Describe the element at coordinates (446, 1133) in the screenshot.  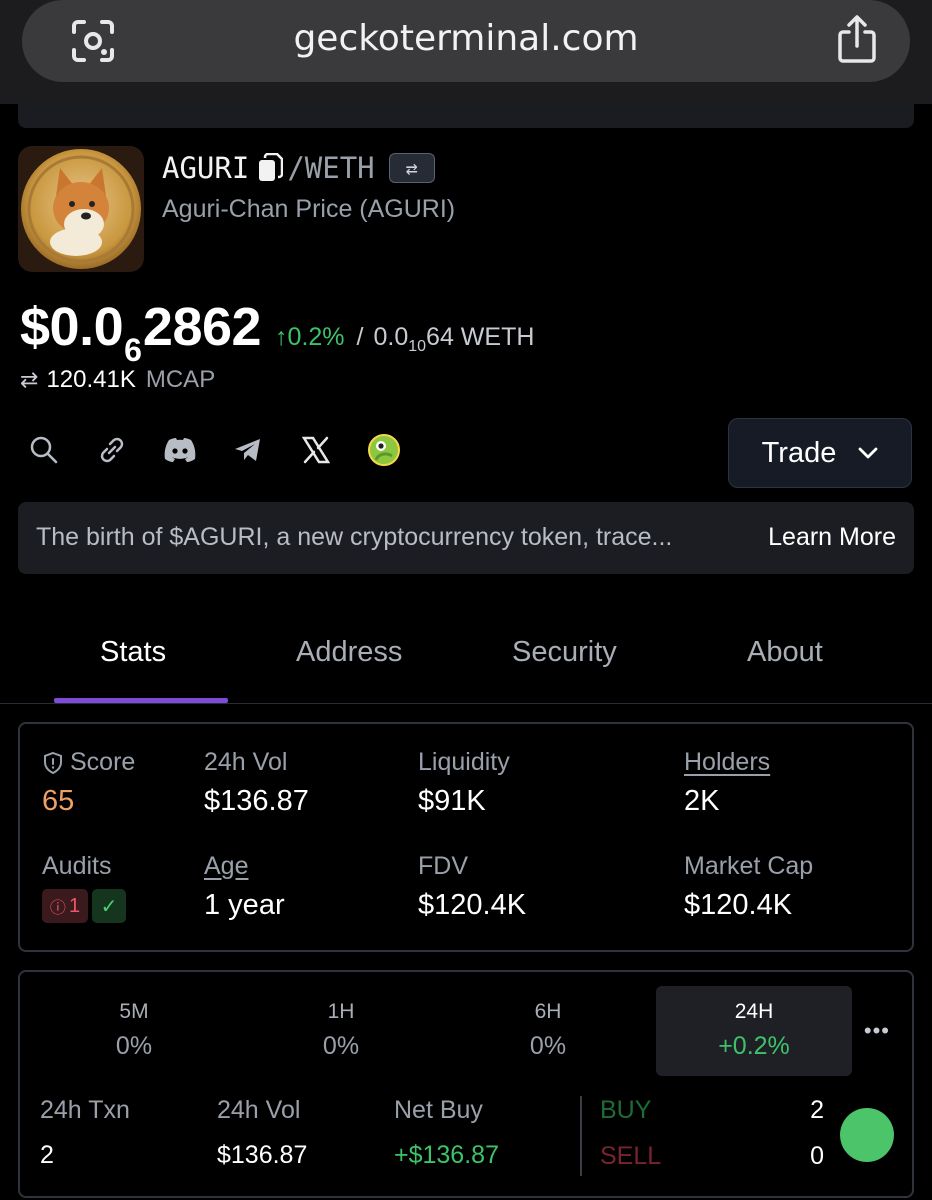
I see `txn-net-buy: Net Buy +$136.87` at that location.